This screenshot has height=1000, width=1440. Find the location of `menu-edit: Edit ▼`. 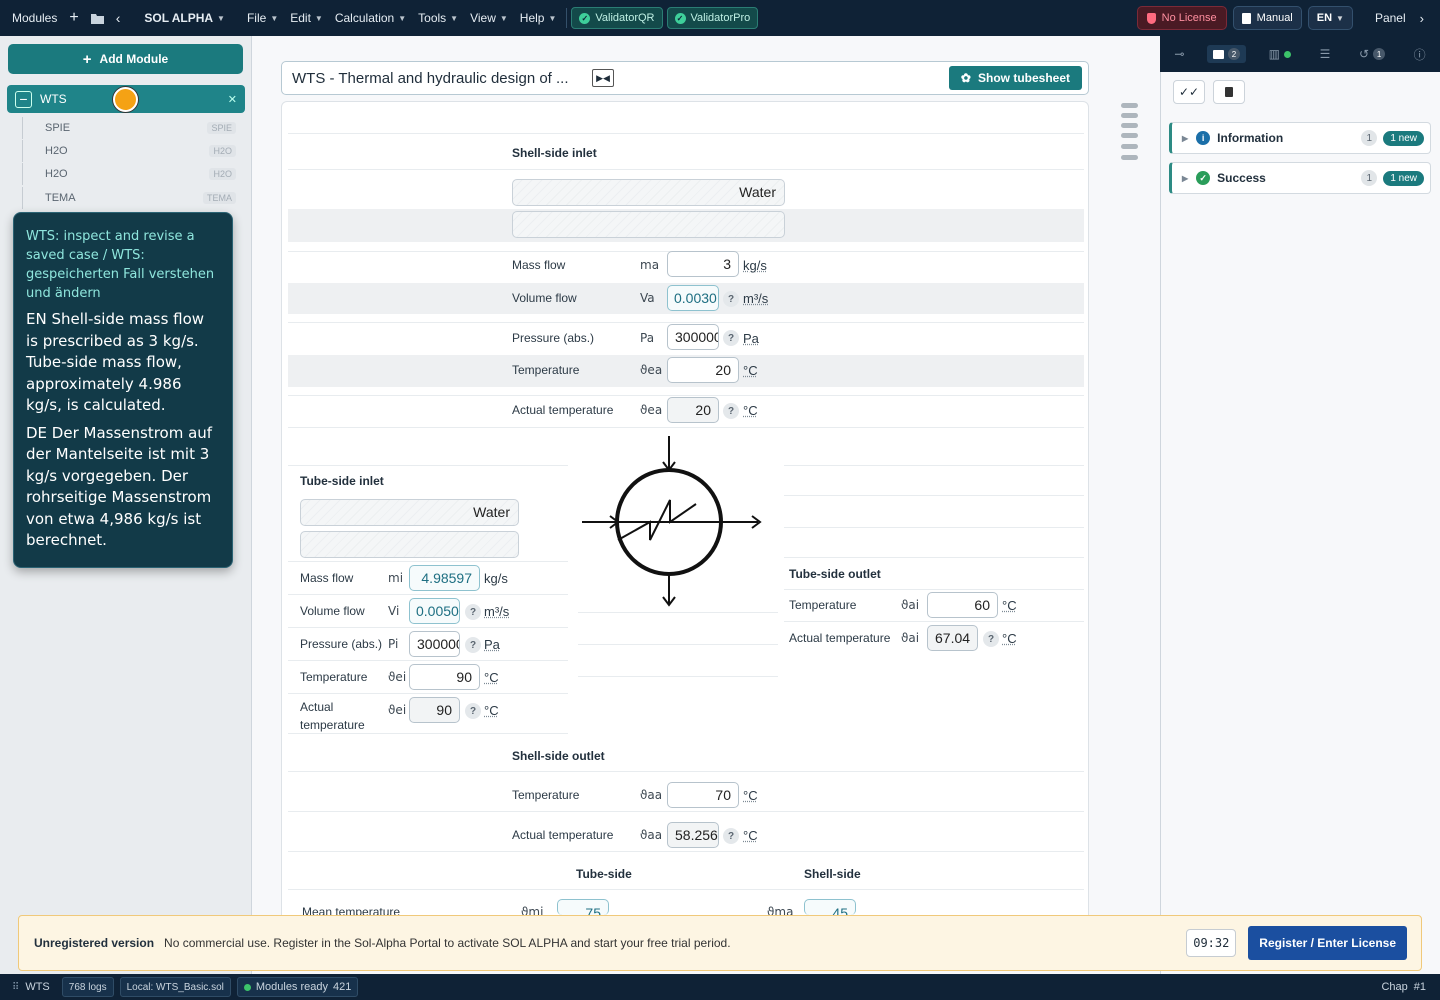

menu-edit: Edit ▼ is located at coordinates (306, 18).